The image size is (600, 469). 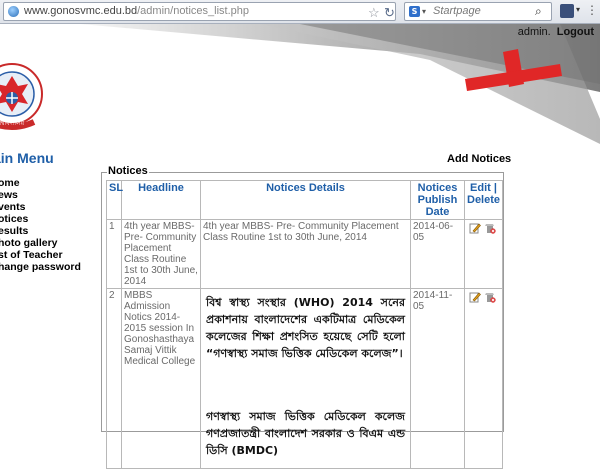 I want to click on menu-item-photo-gallery: hoto gallery, so click(x=40, y=243).